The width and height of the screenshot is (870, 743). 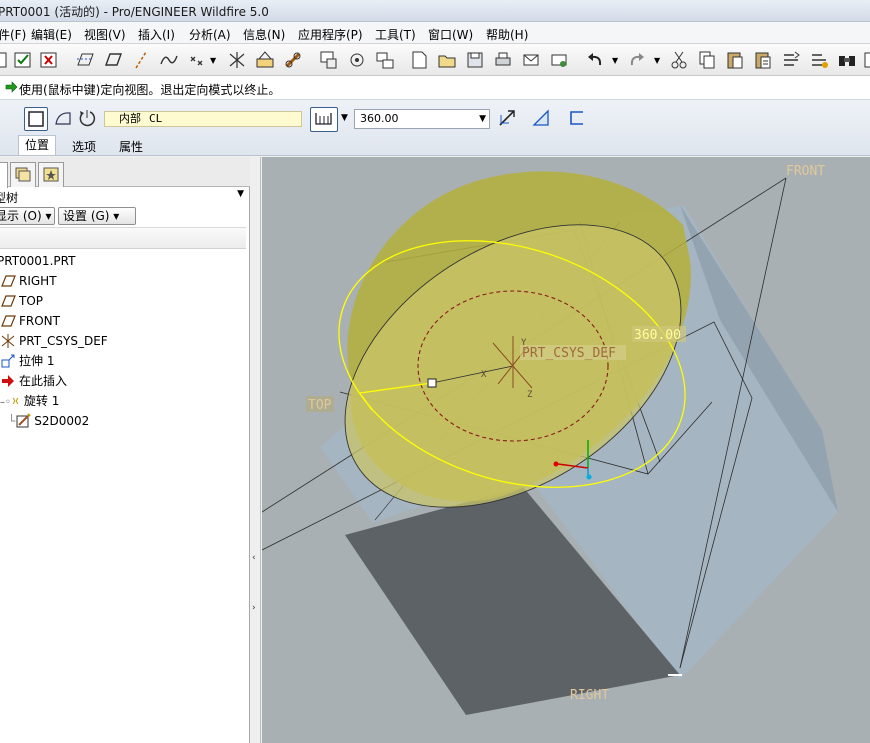 I want to click on tree-item-label: 拉伸 1, so click(x=37, y=361).